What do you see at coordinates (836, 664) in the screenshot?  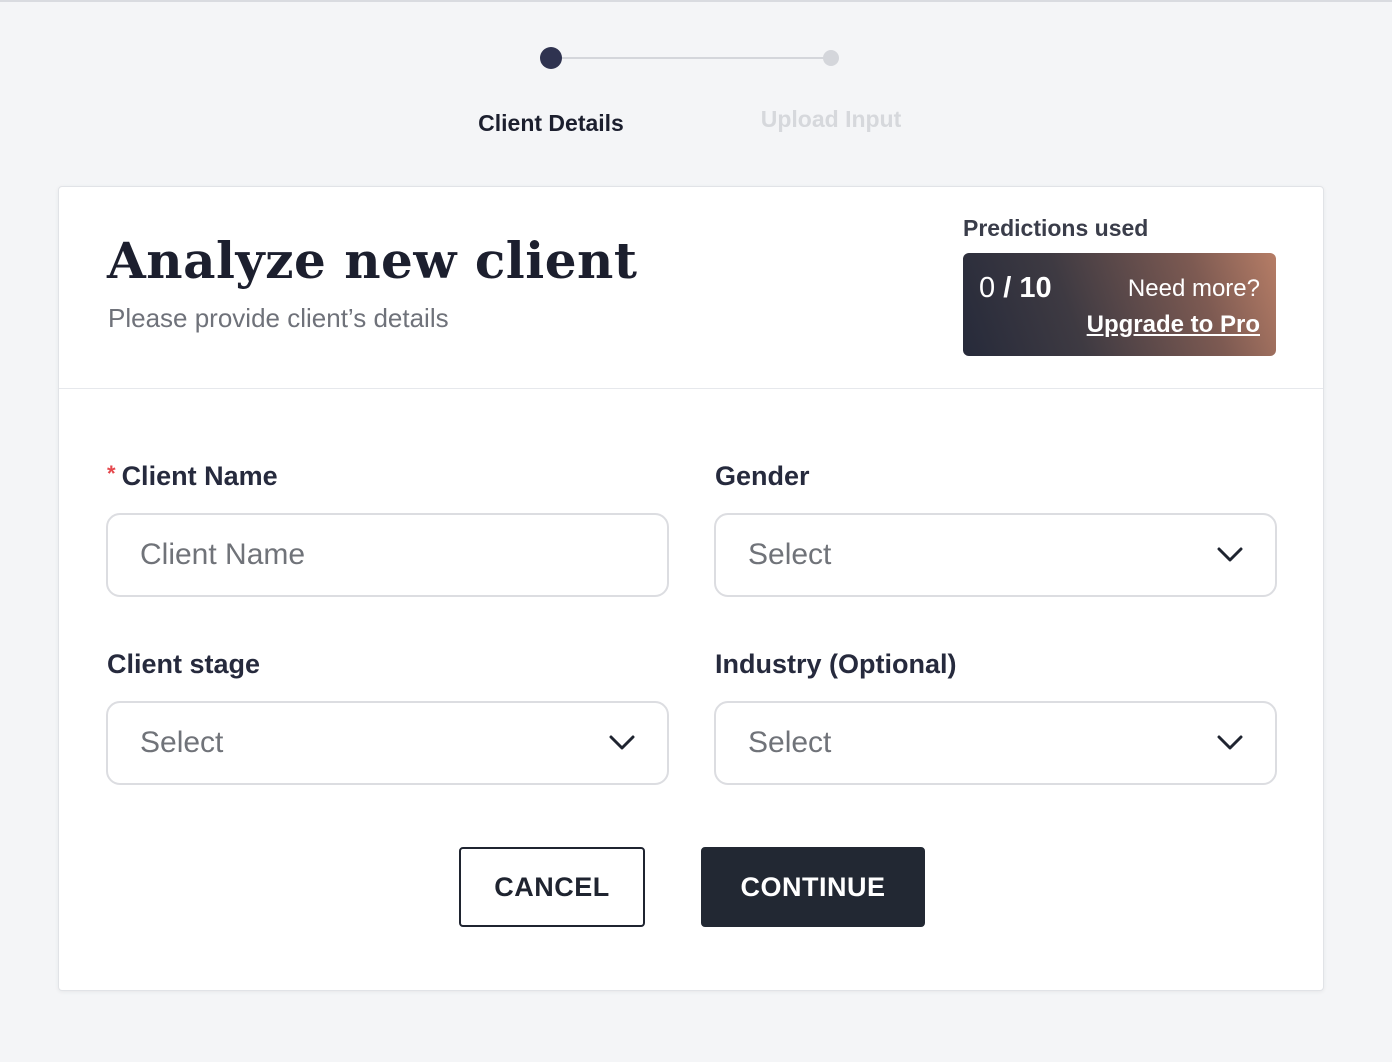 I see `industry-label: Industry (Optional)` at bounding box center [836, 664].